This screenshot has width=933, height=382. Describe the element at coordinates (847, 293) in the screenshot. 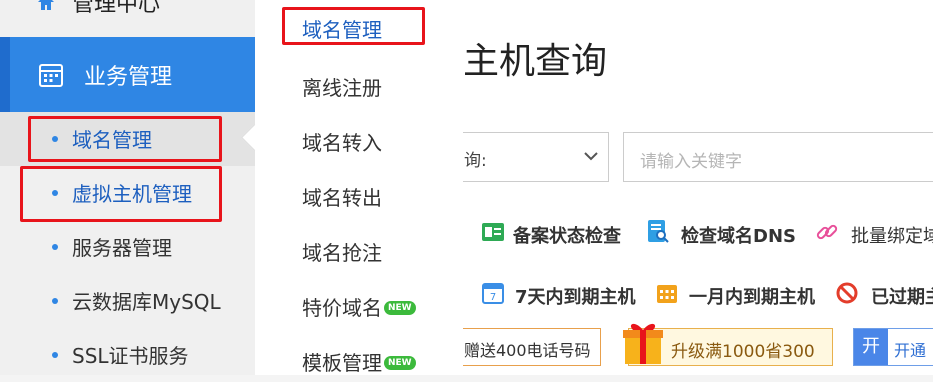

I see `prohibited-icon` at that location.